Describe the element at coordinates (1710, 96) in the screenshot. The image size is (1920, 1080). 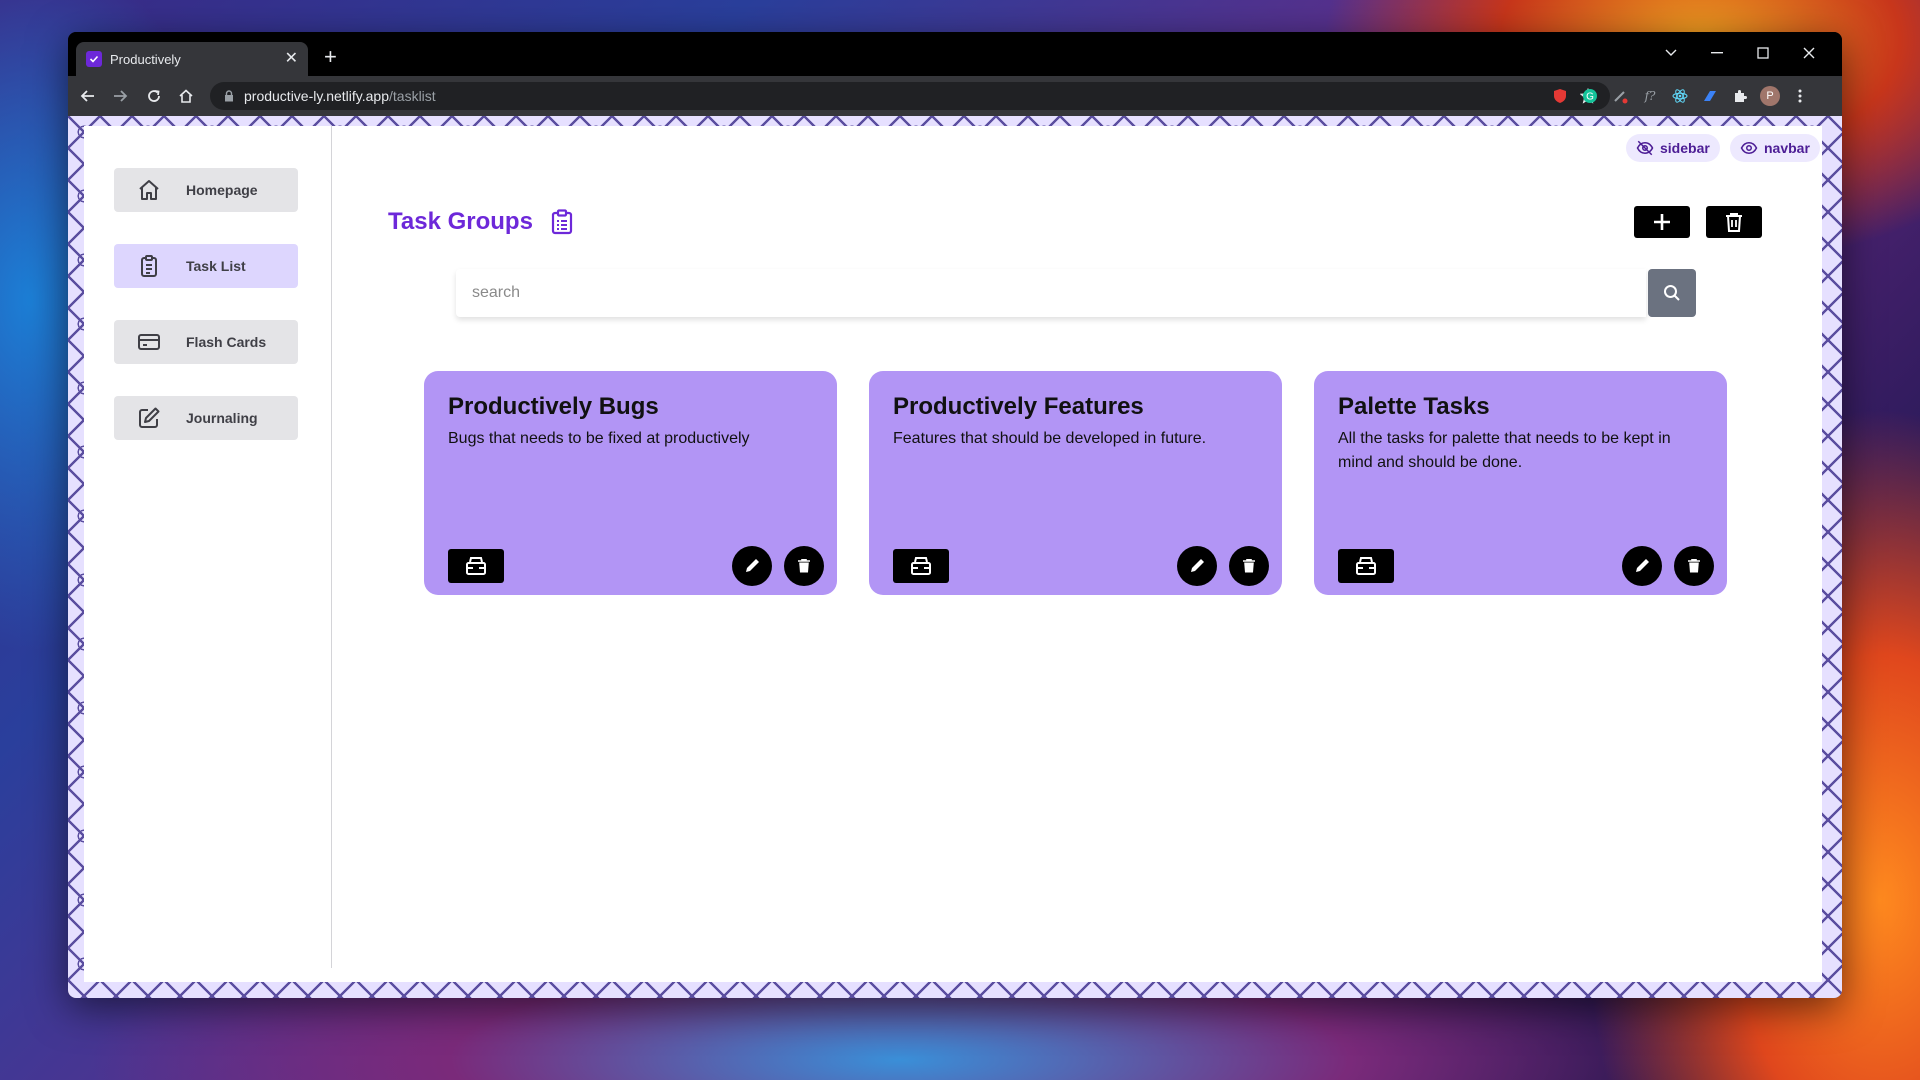
I see `extension-blue-icon` at that location.